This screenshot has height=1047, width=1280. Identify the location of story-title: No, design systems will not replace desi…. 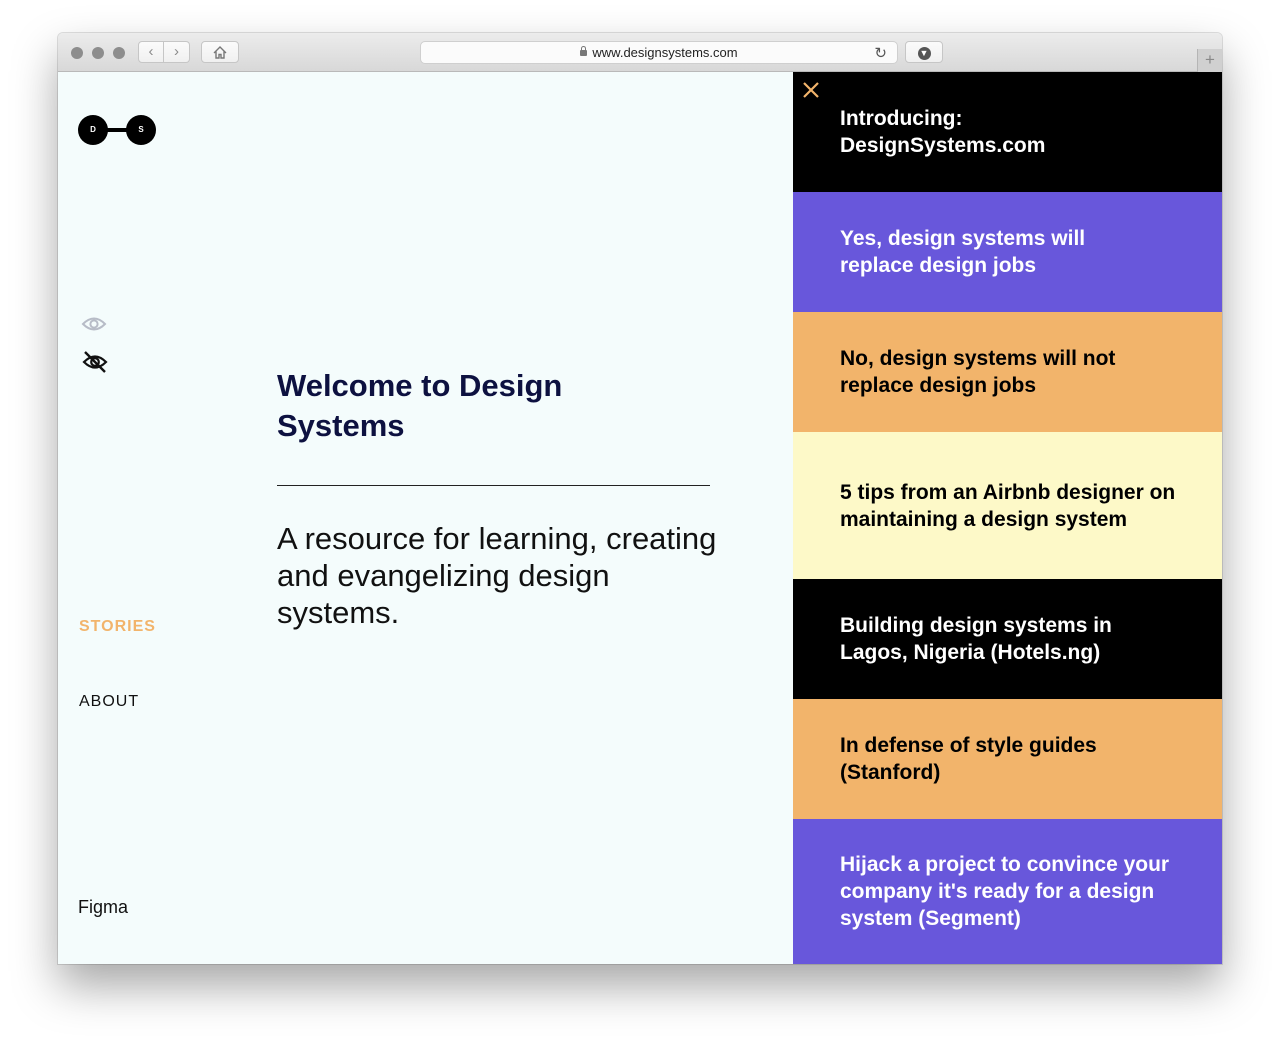
(978, 372).